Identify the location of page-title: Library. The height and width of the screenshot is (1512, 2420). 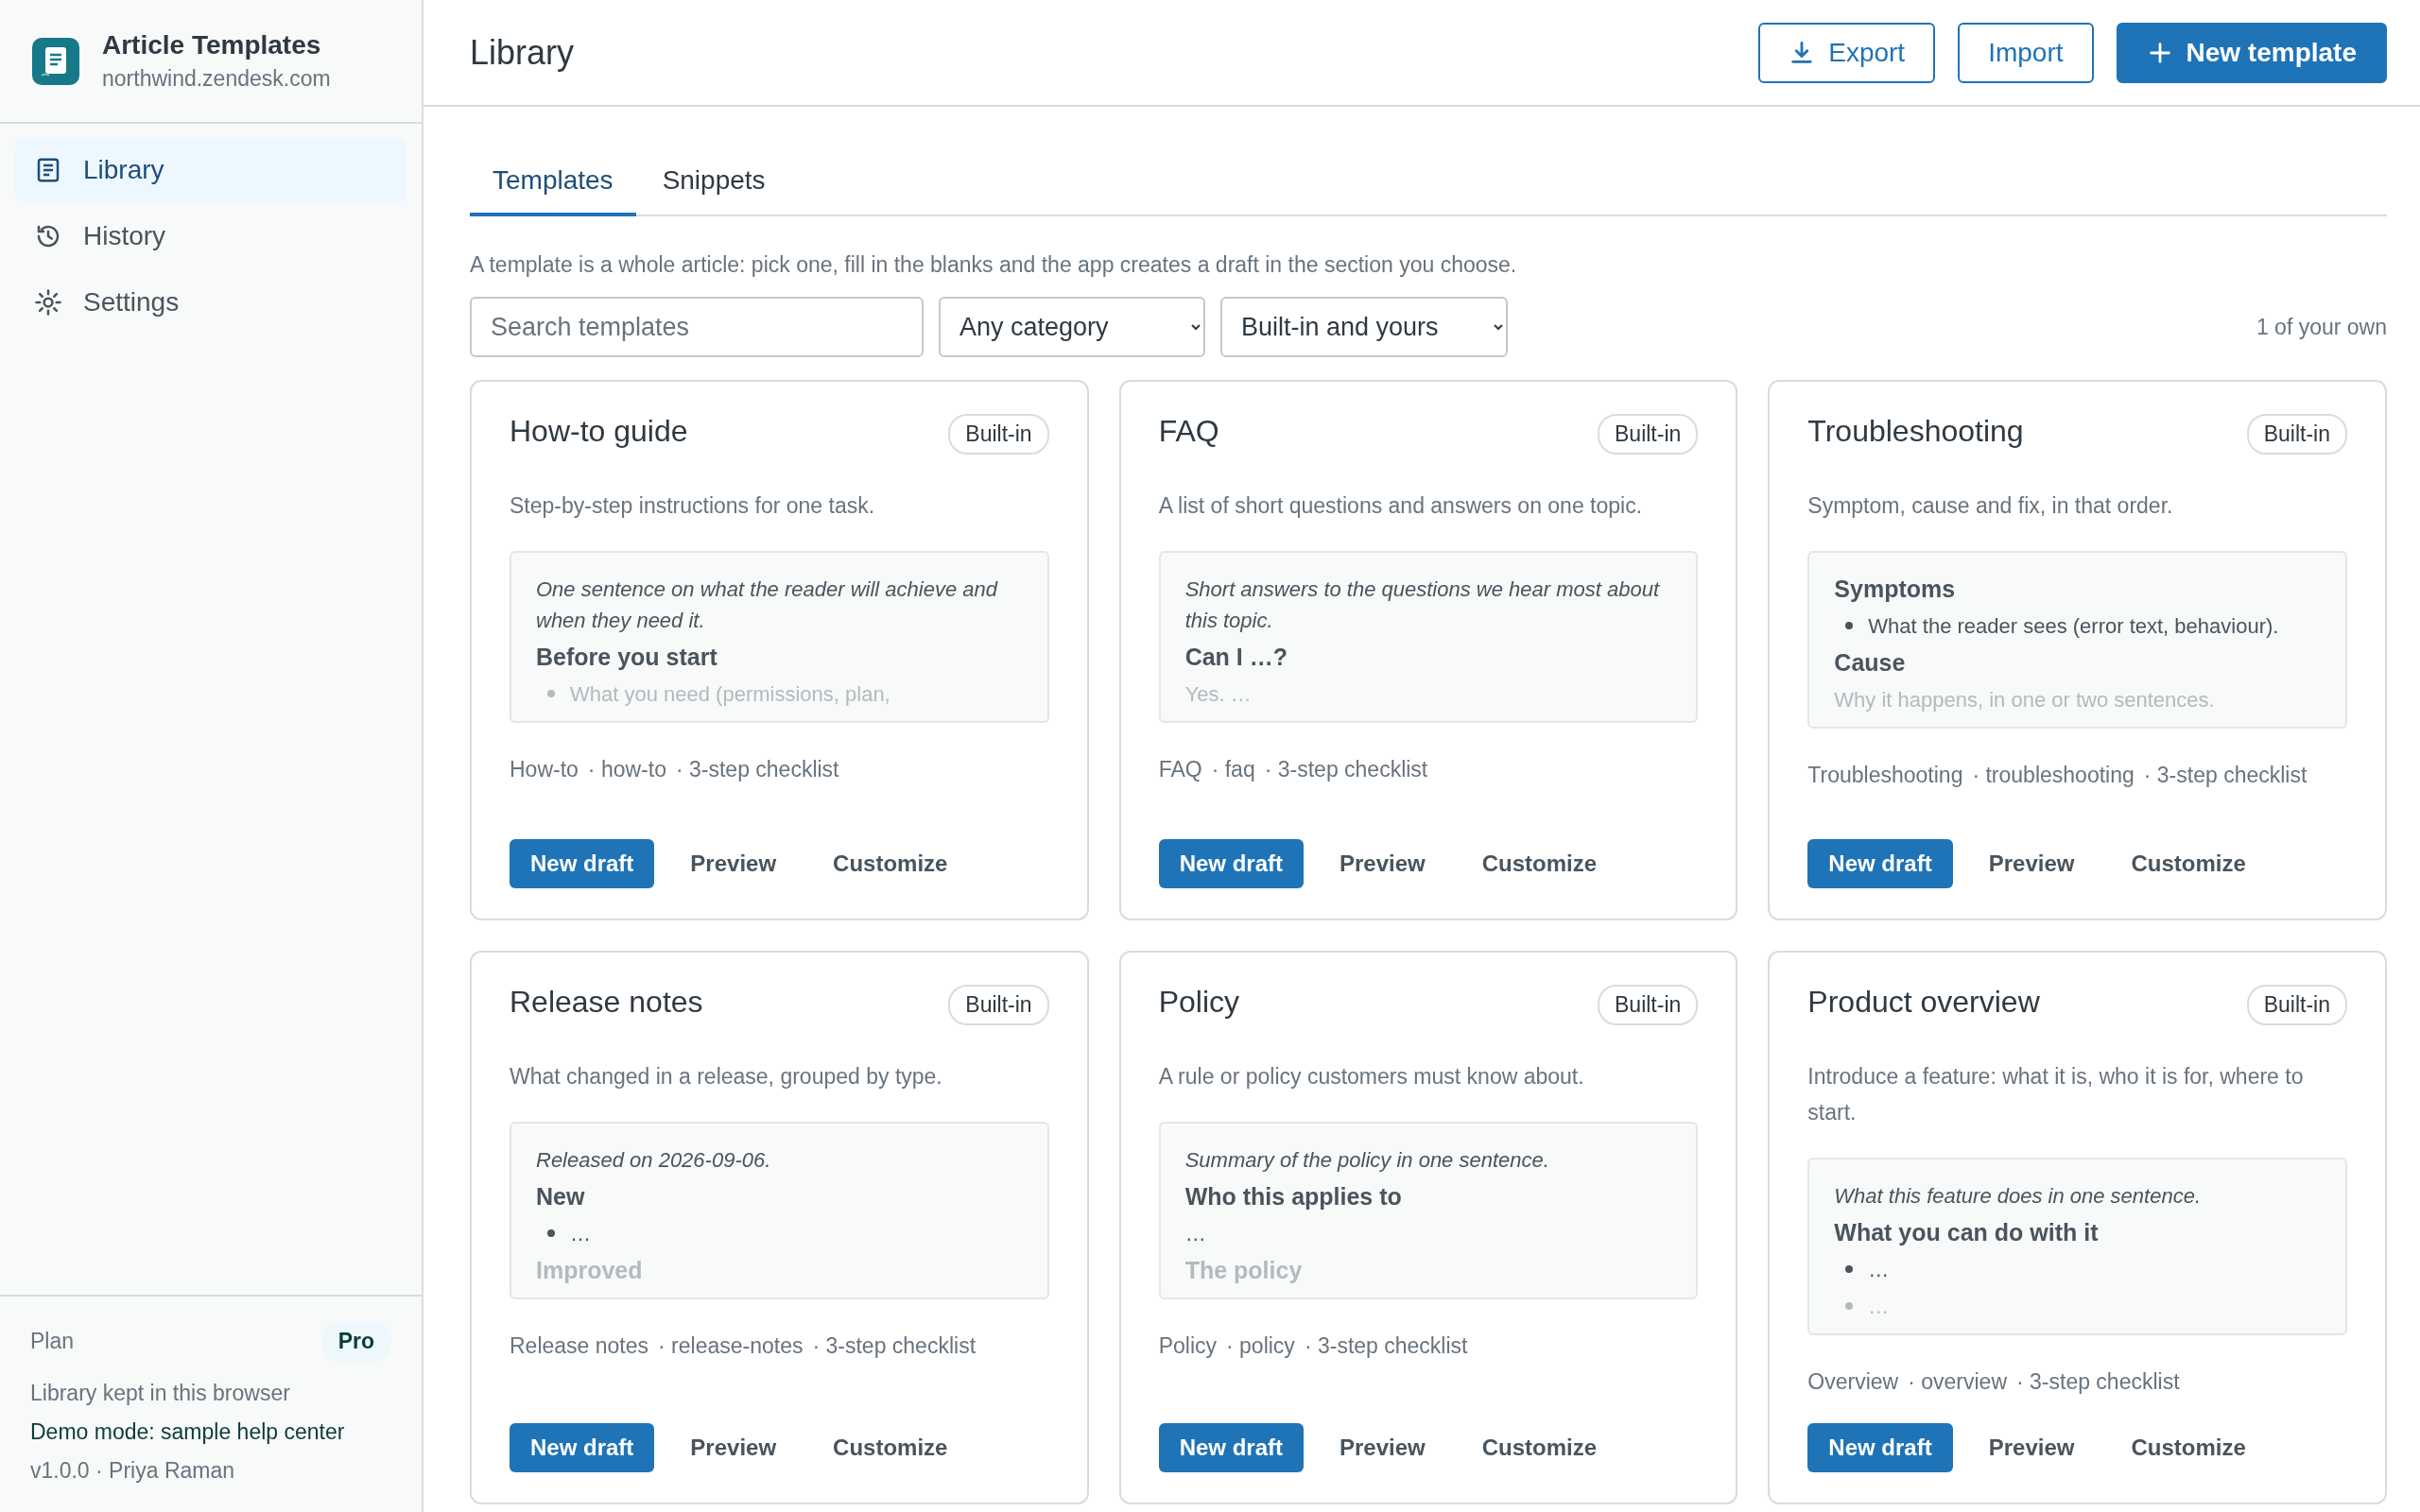
(523, 52).